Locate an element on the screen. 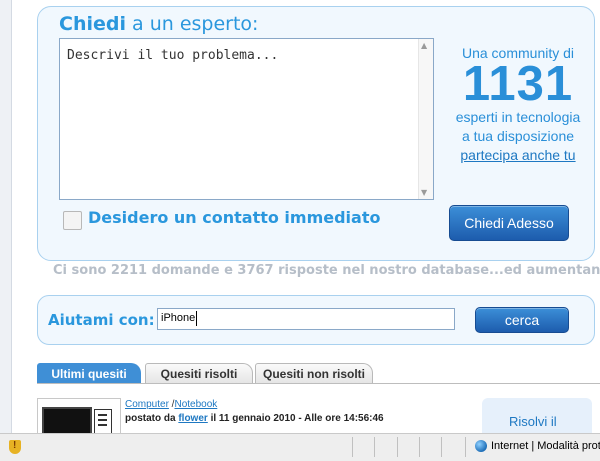 The height and width of the screenshot is (461, 600). tabs-underline is located at coordinates (318, 383).